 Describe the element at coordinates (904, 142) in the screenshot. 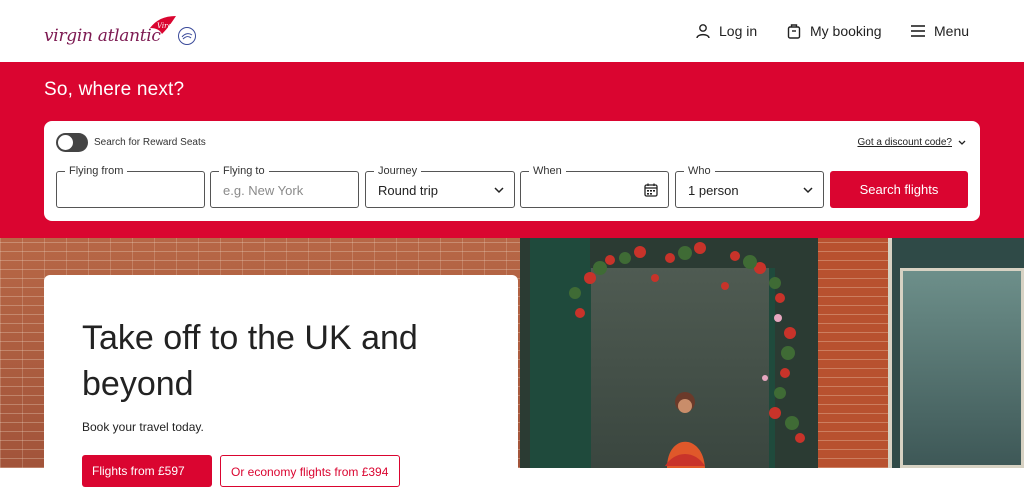

I see `discount-code-label: Got a discount code?` at that location.